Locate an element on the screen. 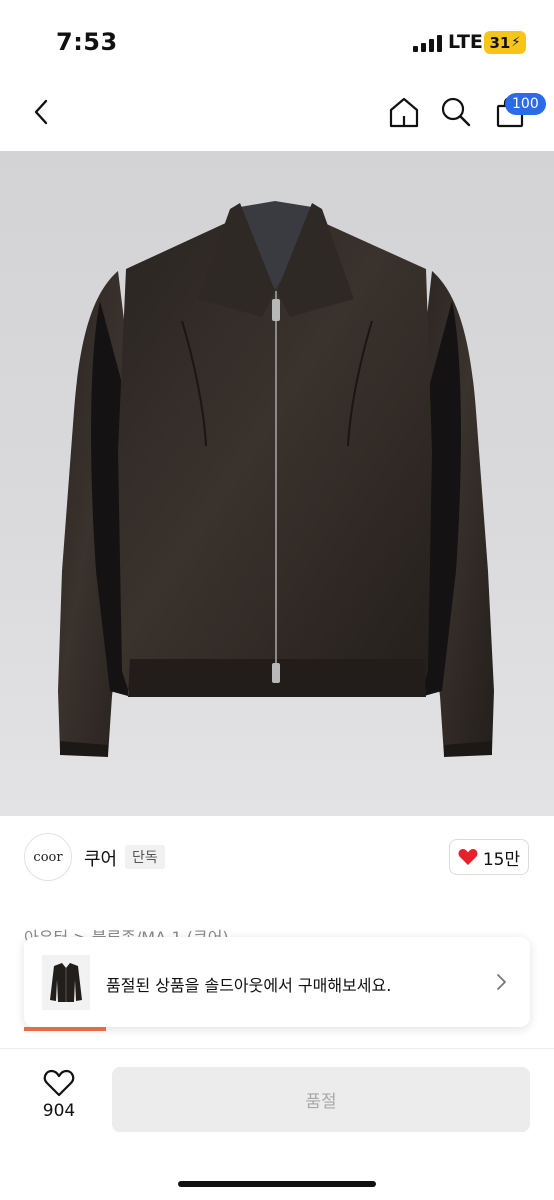 The height and width of the screenshot is (1200, 554). chevron-left-icon is located at coordinates (41, 112).